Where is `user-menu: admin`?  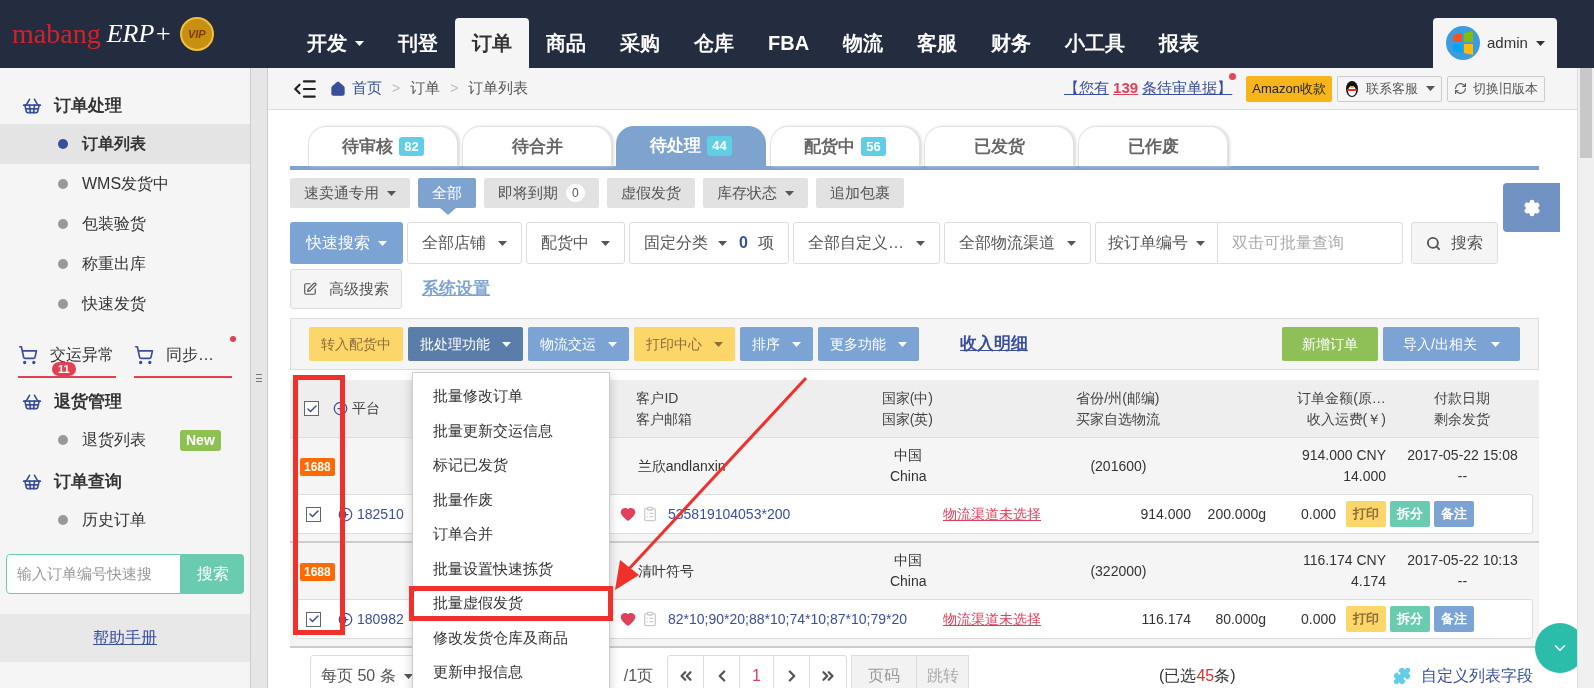 user-menu: admin is located at coordinates (1495, 43).